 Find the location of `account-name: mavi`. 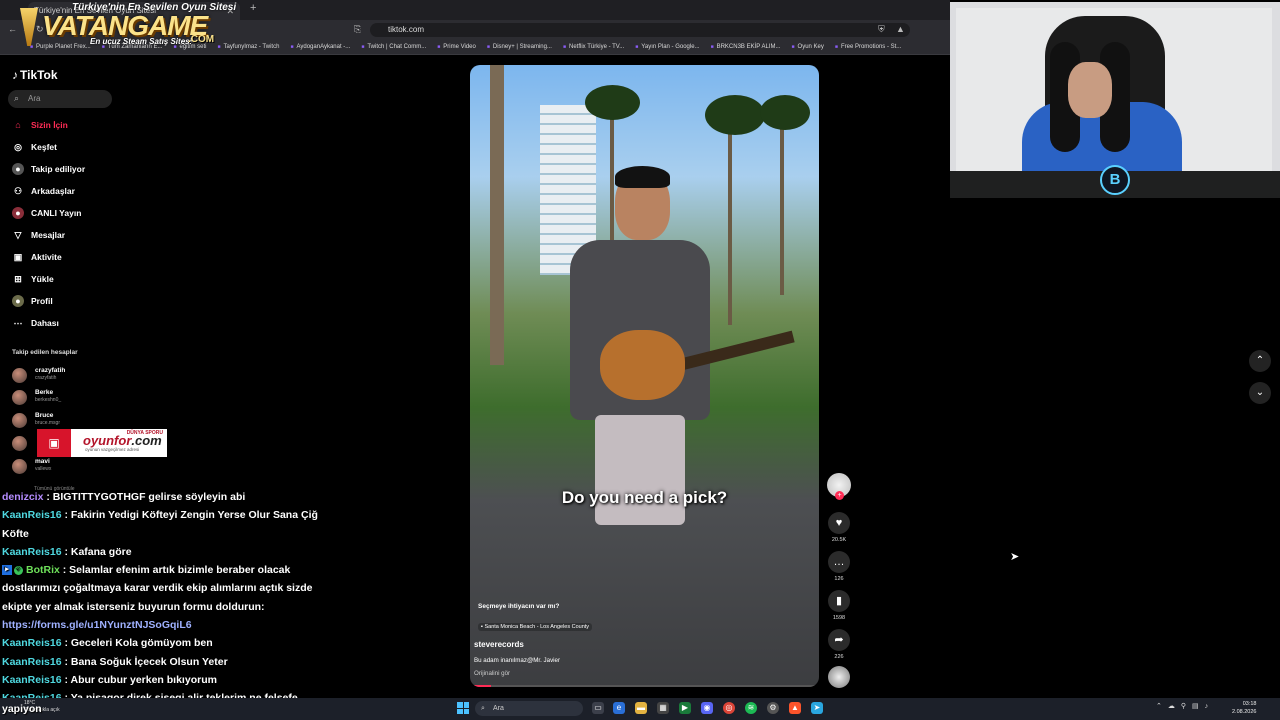

account-name: mavi is located at coordinates (42, 461).